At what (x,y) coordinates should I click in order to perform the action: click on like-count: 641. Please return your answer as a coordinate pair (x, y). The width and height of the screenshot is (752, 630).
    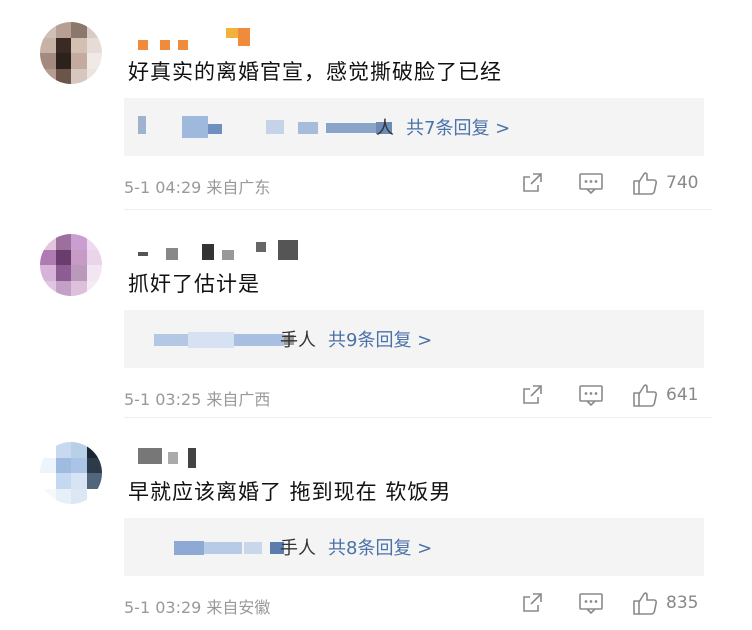
    Looking at the image, I should click on (682, 395).